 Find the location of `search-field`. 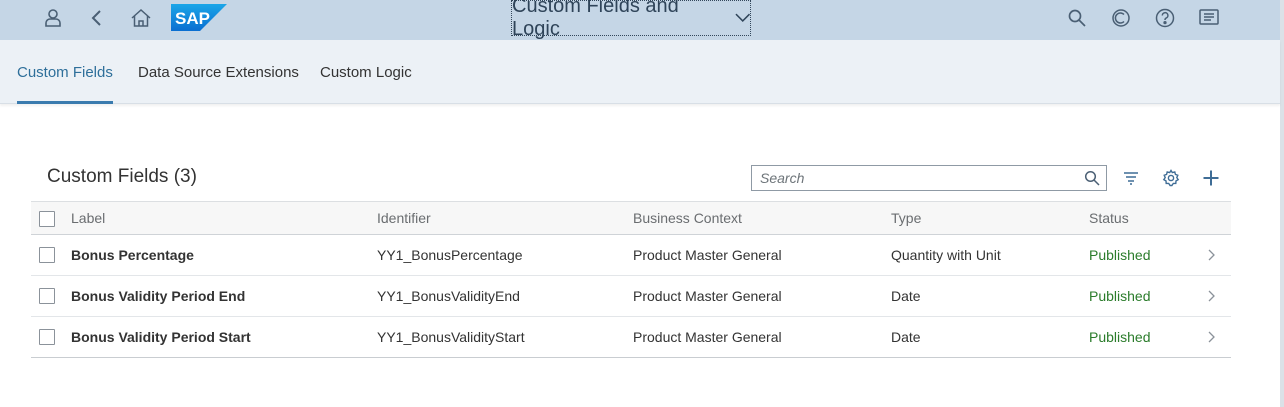

search-field is located at coordinates (929, 178).